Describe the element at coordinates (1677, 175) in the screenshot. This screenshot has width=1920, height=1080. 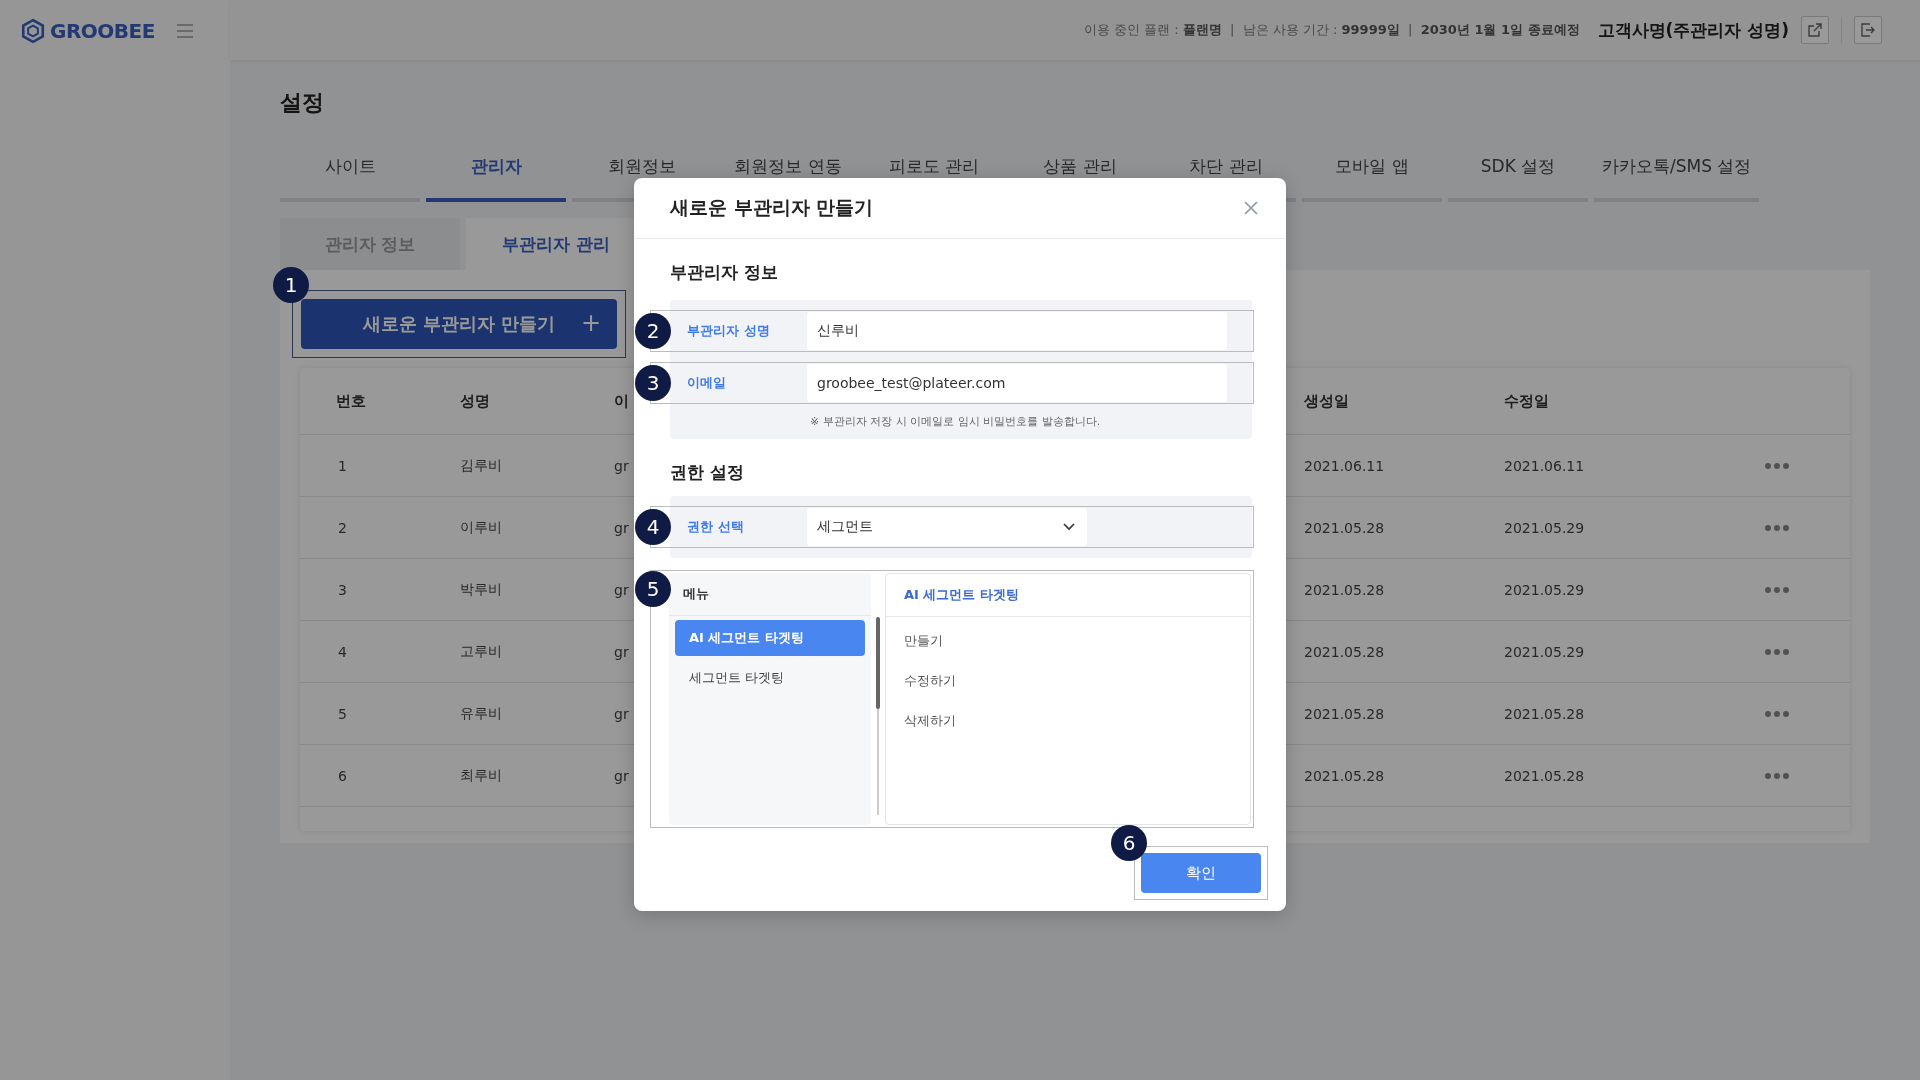
I see `settings-tab: 카카오톡/SMS 설정` at that location.